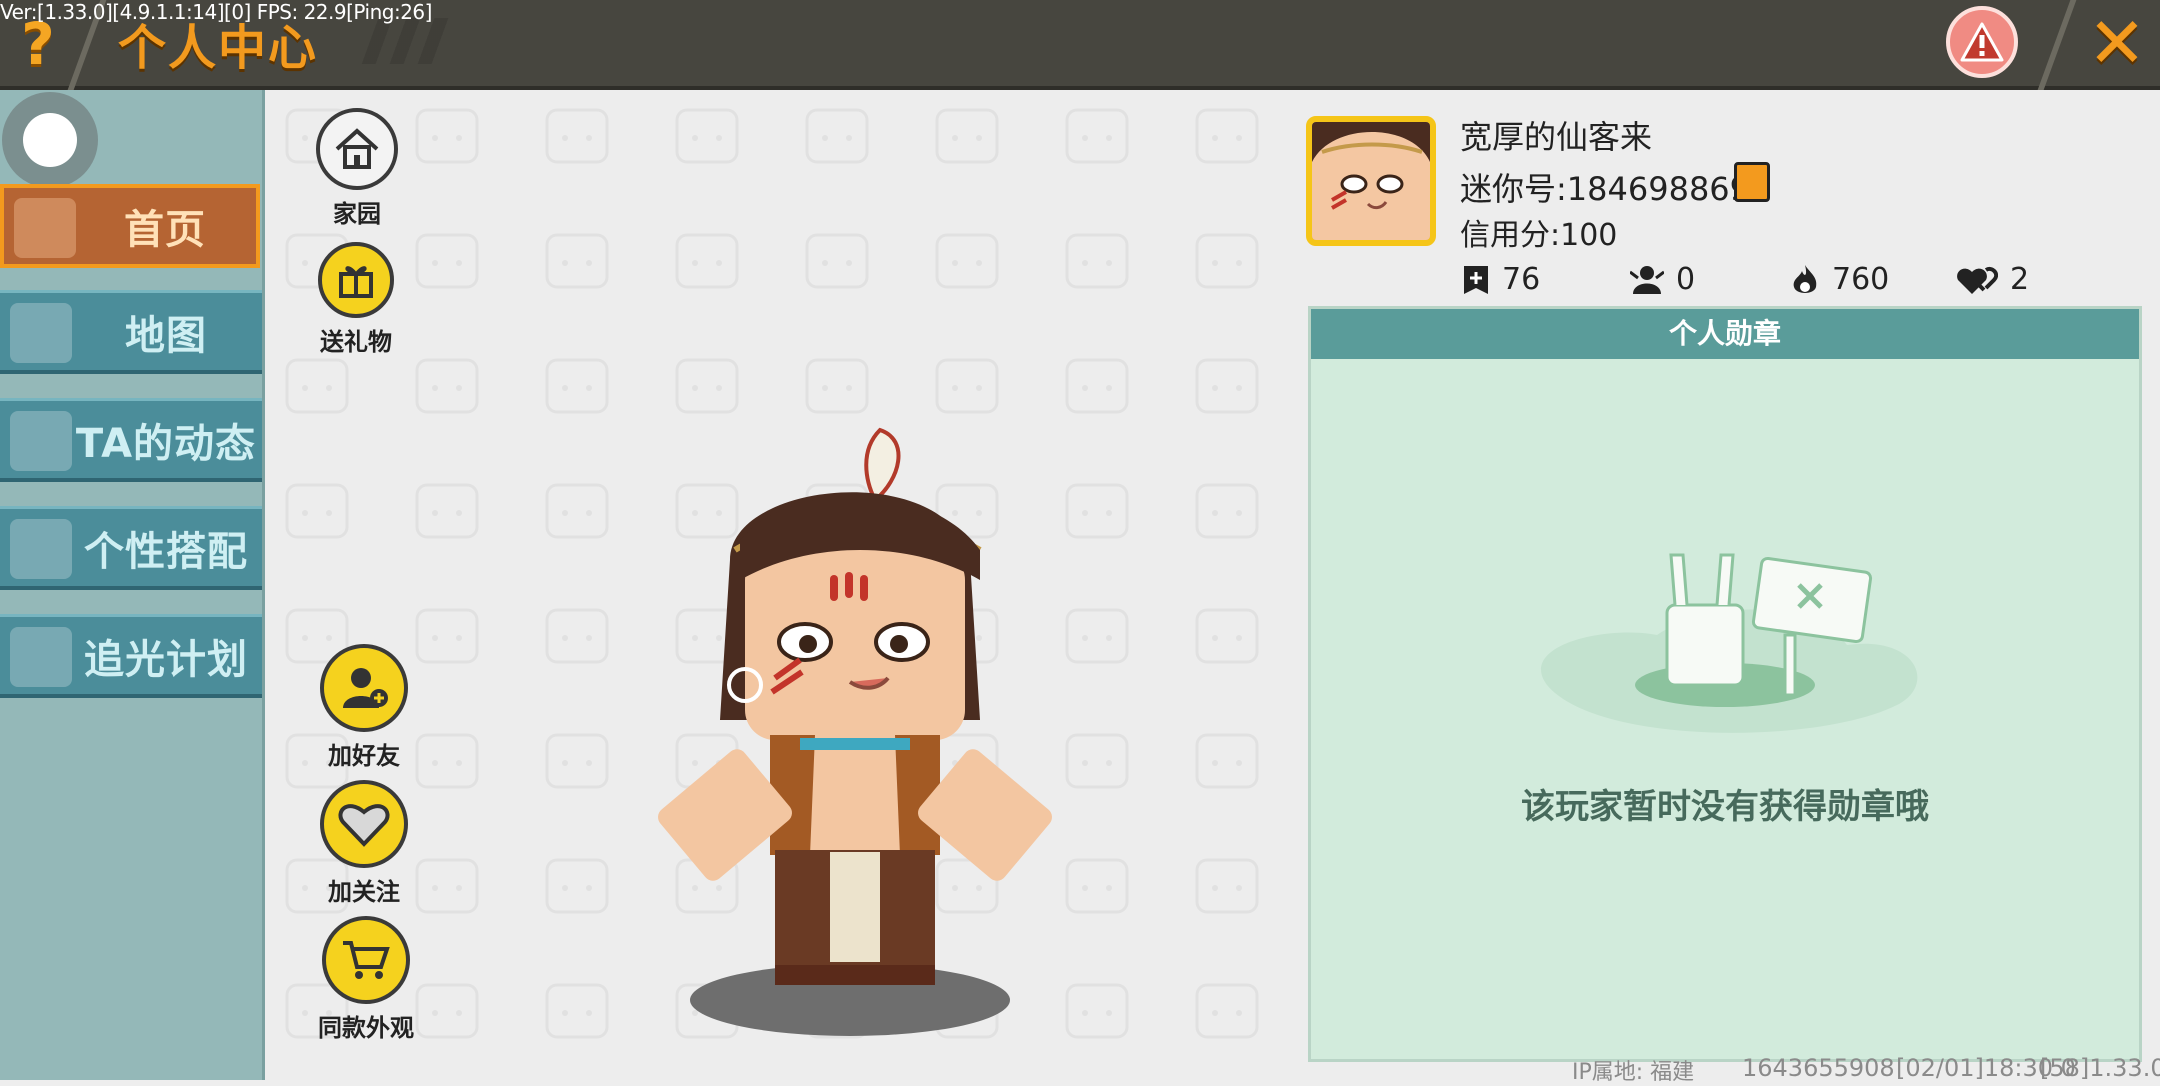  What do you see at coordinates (1501, 279) in the screenshot?
I see `stat-plus: 76` at bounding box center [1501, 279].